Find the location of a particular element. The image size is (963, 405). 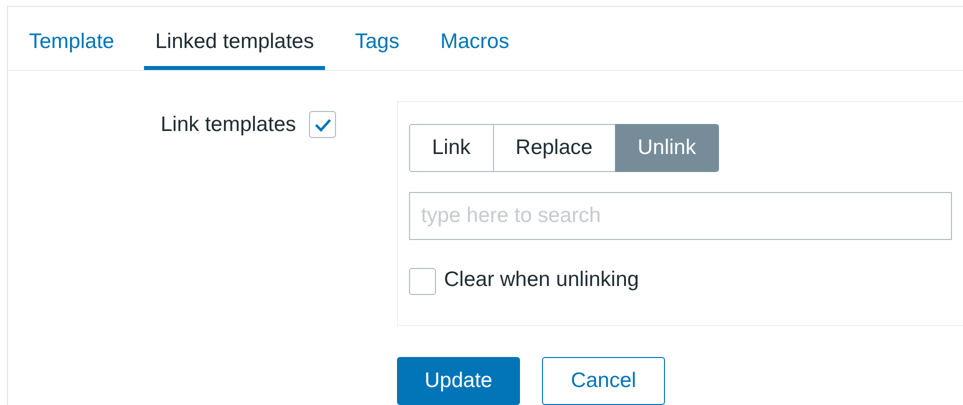

mode-button: Unlink is located at coordinates (666, 148).